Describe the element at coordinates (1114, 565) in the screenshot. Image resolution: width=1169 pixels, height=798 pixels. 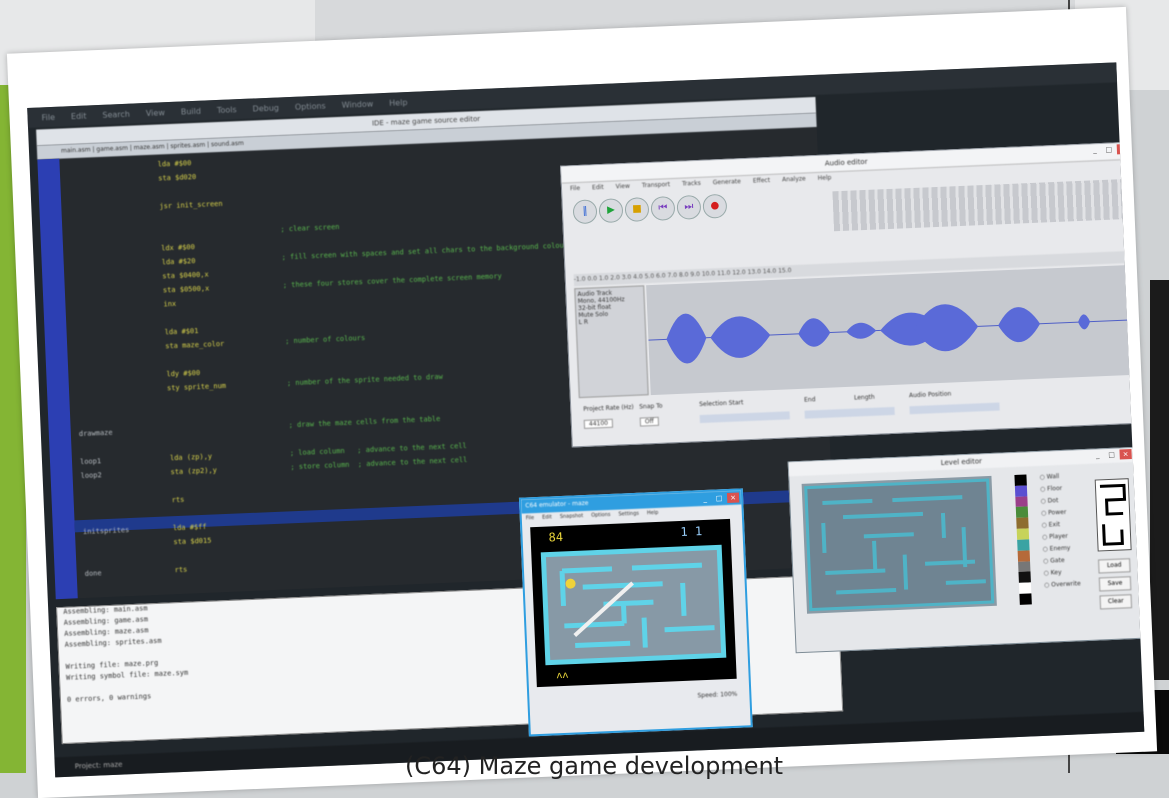
I see `load-button: Load` at that location.